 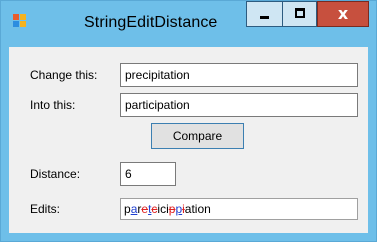 What do you see at coordinates (53, 105) in the screenshot?
I see `into-this-label: Into this:` at bounding box center [53, 105].